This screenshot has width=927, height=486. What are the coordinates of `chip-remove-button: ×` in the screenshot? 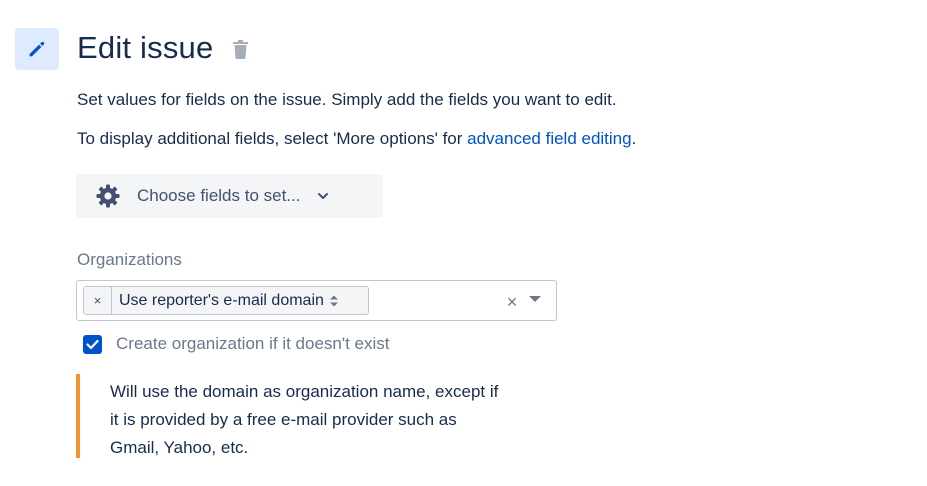 It's located at (98, 300).